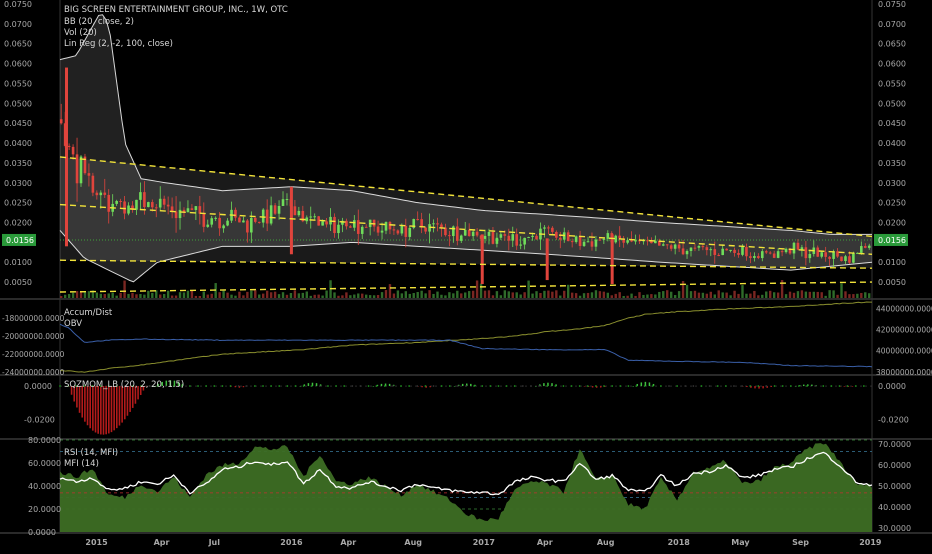  Describe the element at coordinates (892, 64) in the screenshot. I see `price-tick-right: 0.0600` at that location.